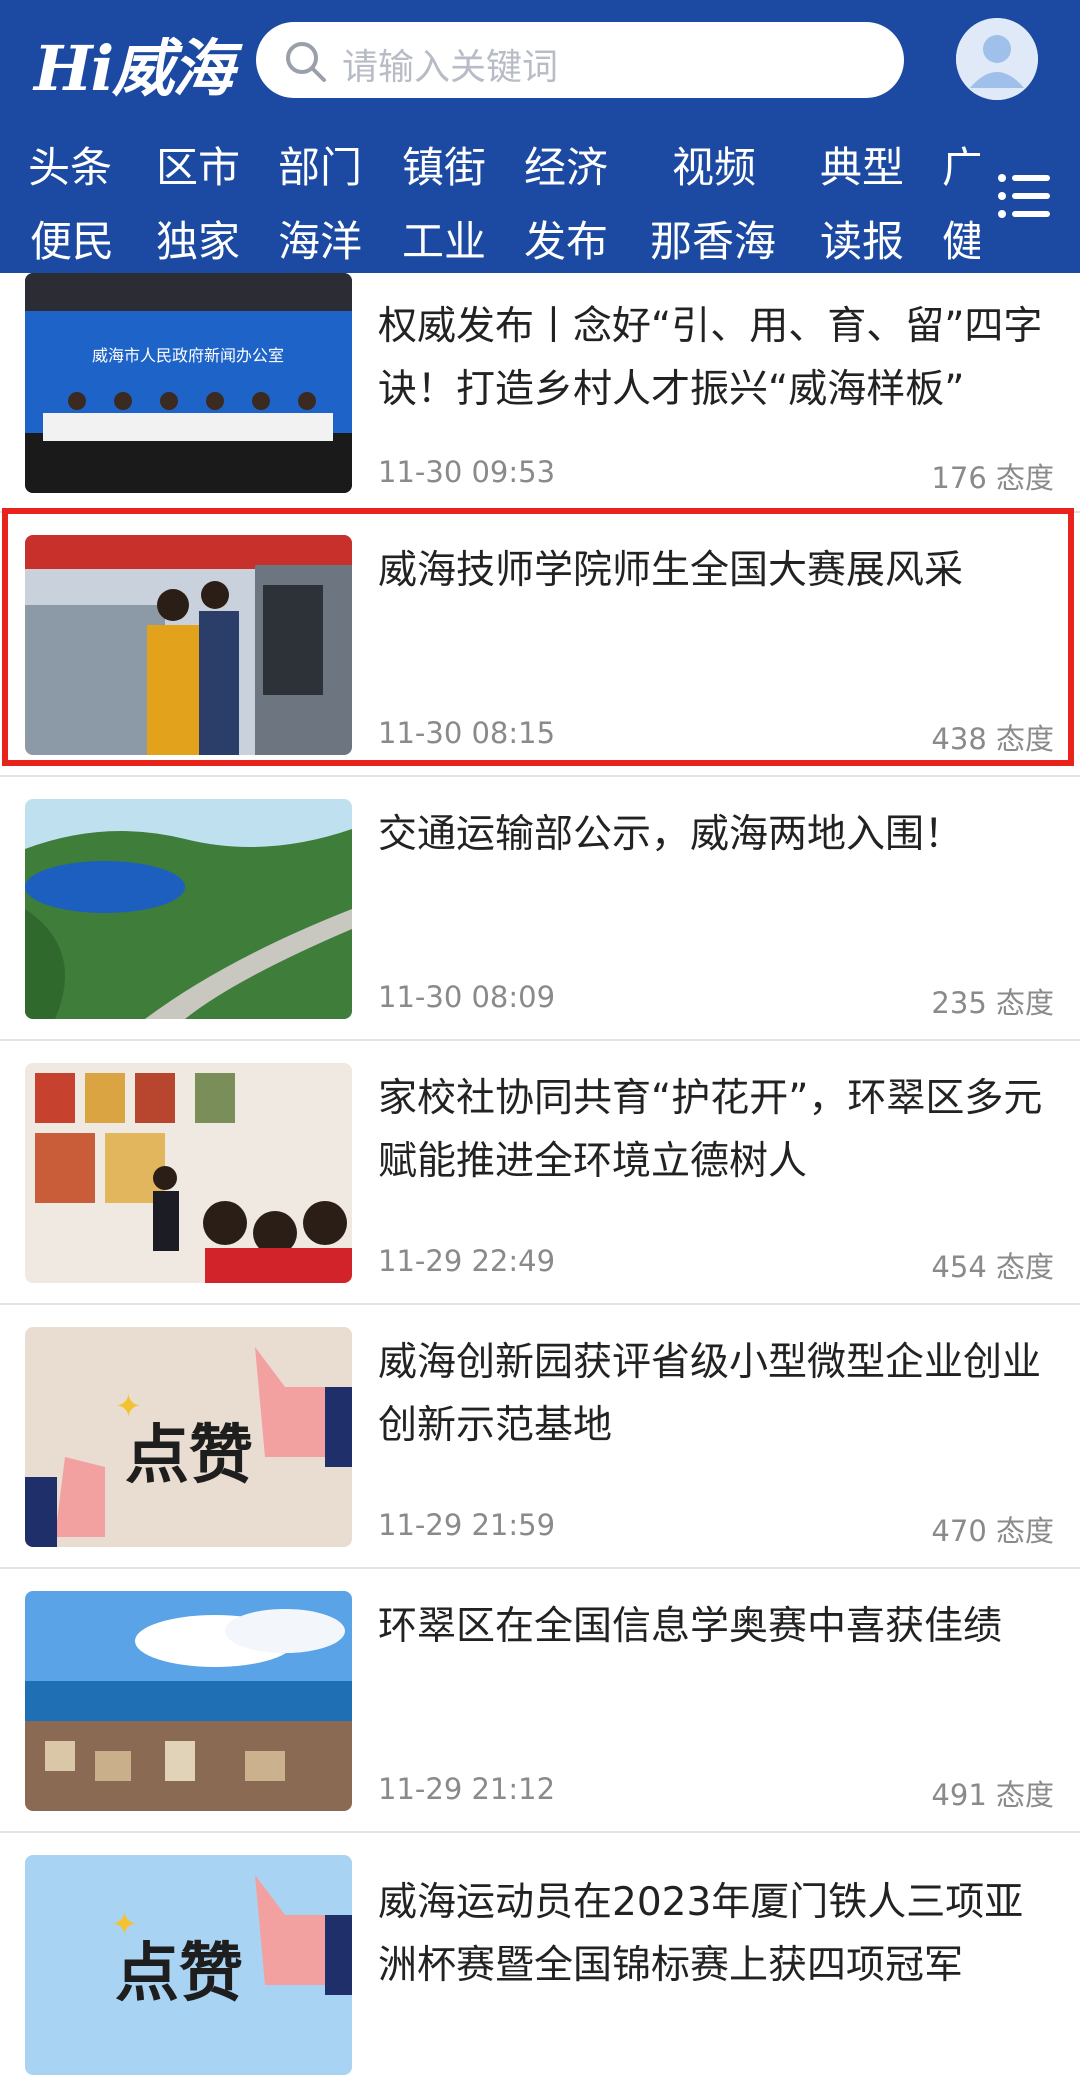 This screenshot has height=2095, width=1080. I want to click on tab-qushi: 区市, so click(198, 164).